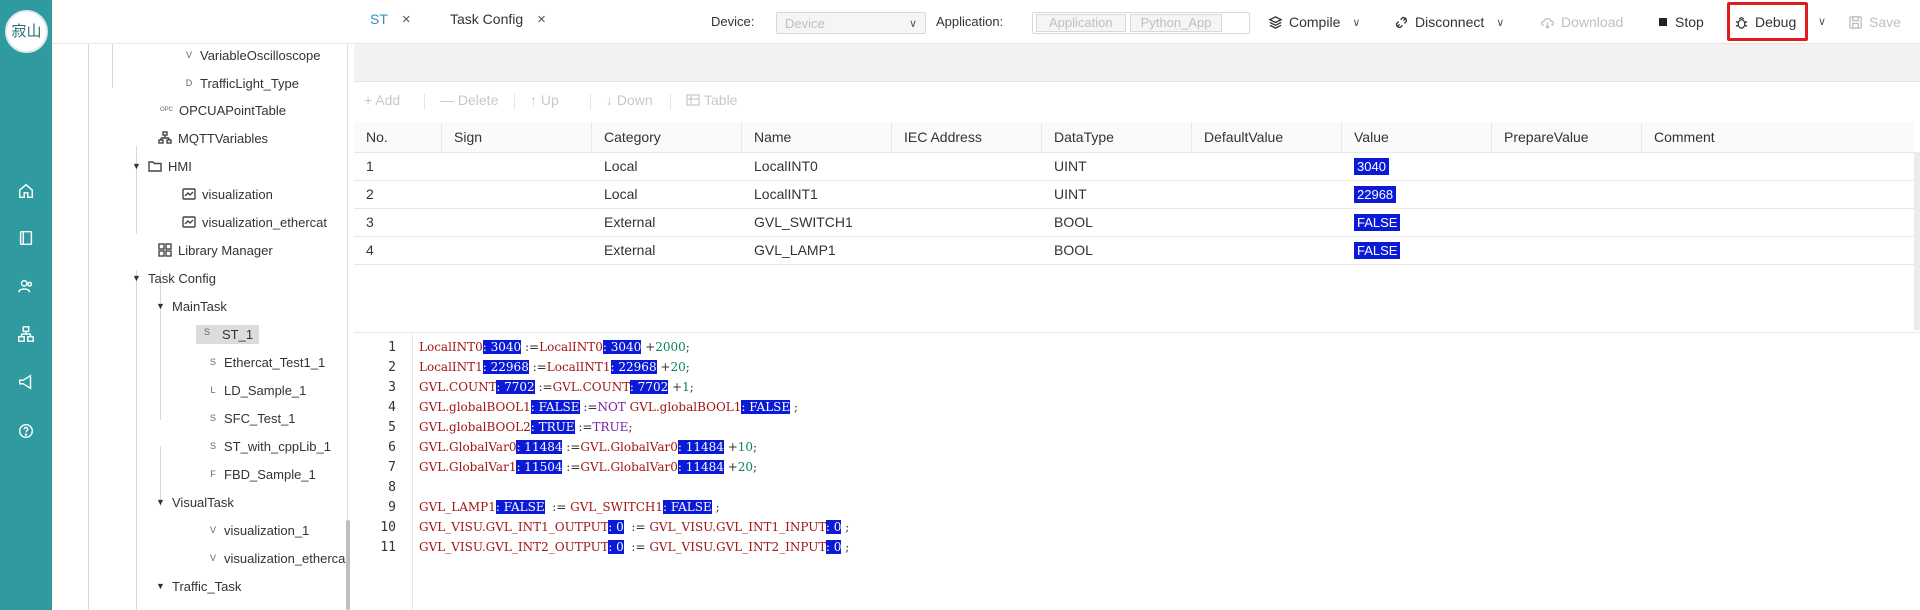  What do you see at coordinates (544, 100) in the screenshot?
I see `up-button: ↑ Up` at bounding box center [544, 100].